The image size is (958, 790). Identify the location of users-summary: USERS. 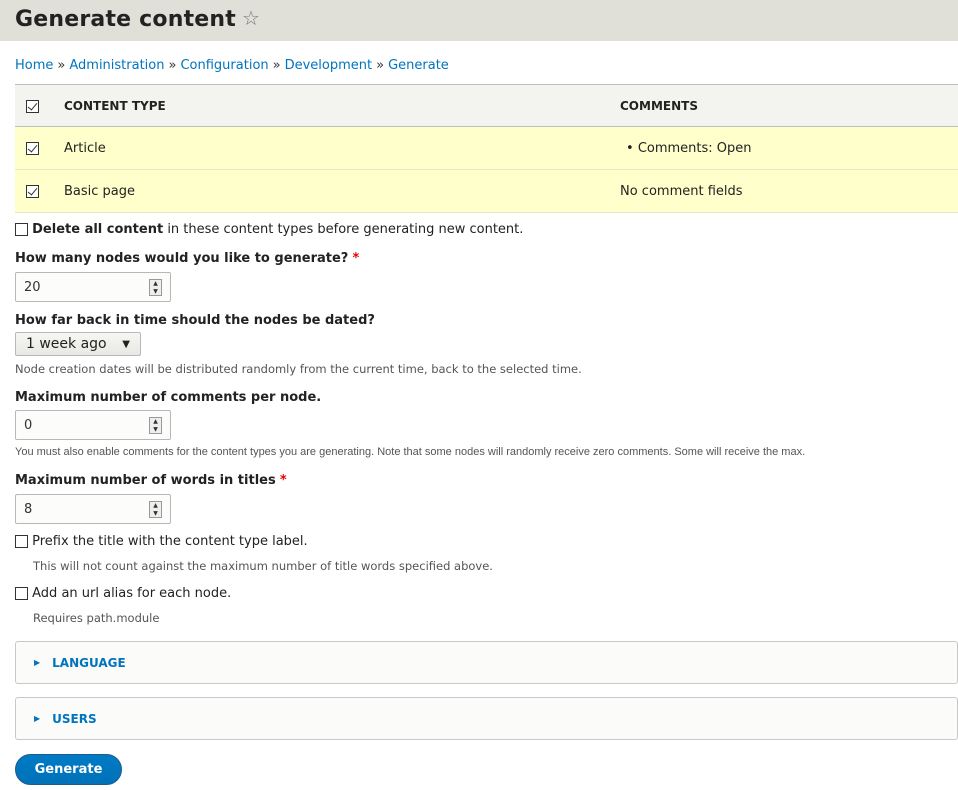
(74, 719).